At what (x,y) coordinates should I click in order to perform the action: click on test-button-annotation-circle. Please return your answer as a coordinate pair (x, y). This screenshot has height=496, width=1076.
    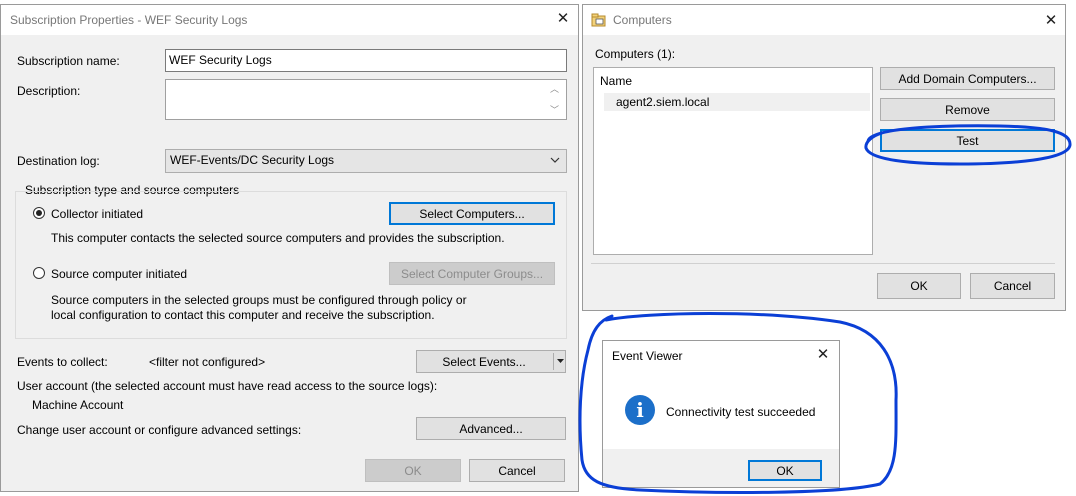
    Looking at the image, I should click on (968, 145).